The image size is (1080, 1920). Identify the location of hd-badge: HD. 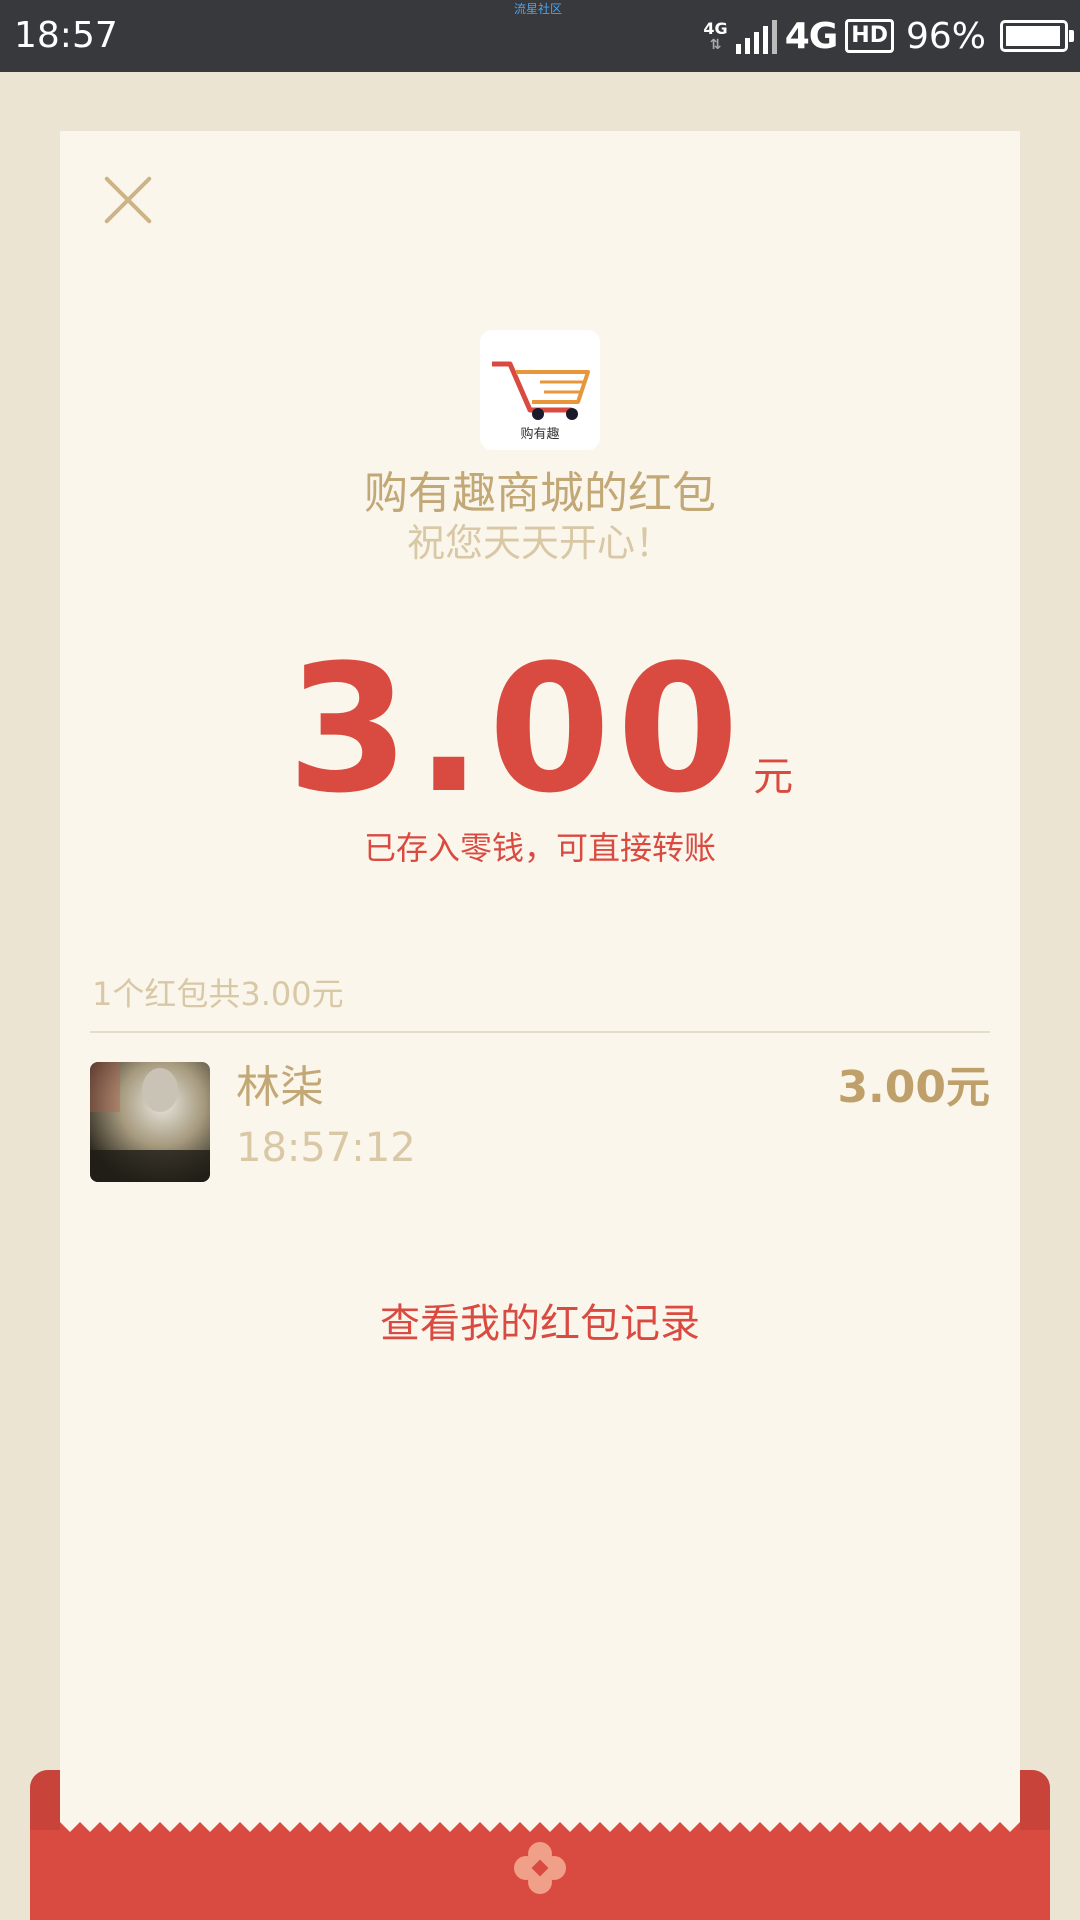
(869, 36).